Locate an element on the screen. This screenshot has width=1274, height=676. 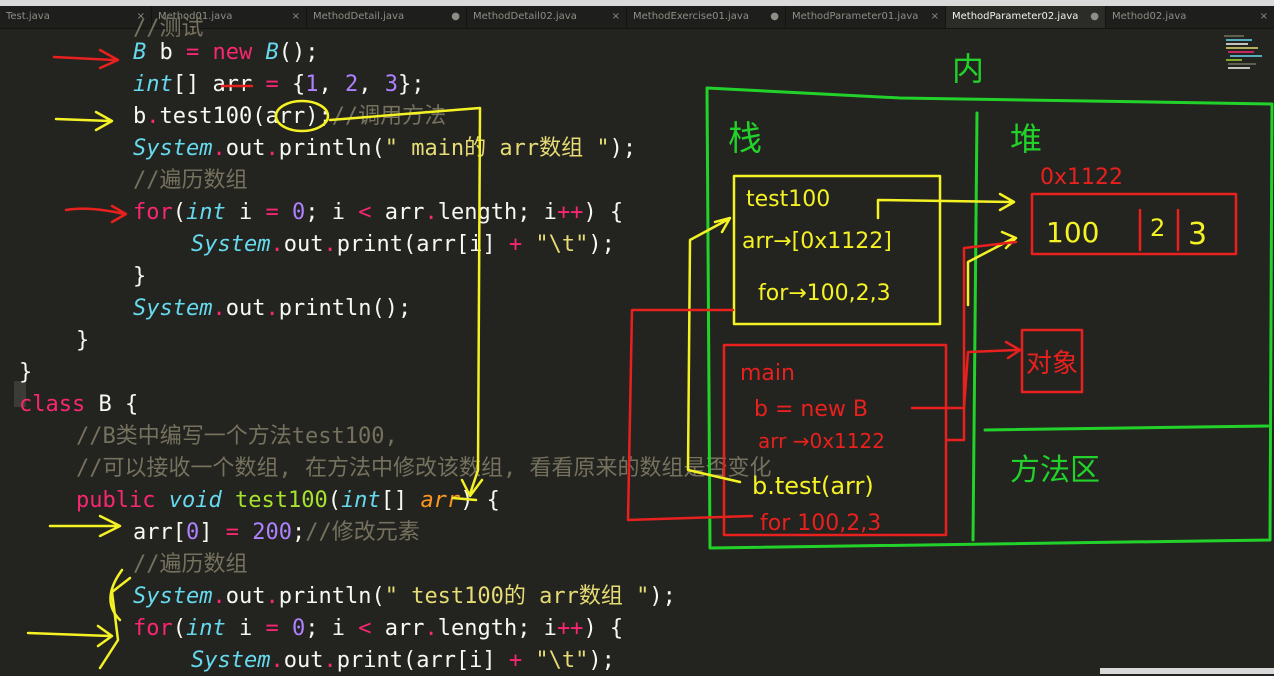
keyword: new is located at coordinates (232, 52).